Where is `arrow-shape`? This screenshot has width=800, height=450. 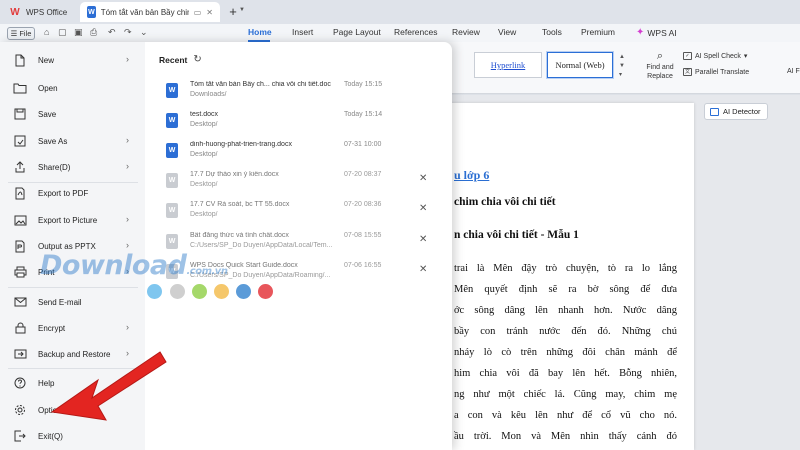 arrow-shape is located at coordinates (108, 386).